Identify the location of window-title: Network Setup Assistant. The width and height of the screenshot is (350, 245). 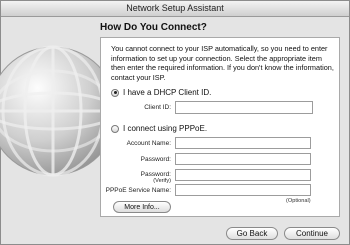
(175, 8).